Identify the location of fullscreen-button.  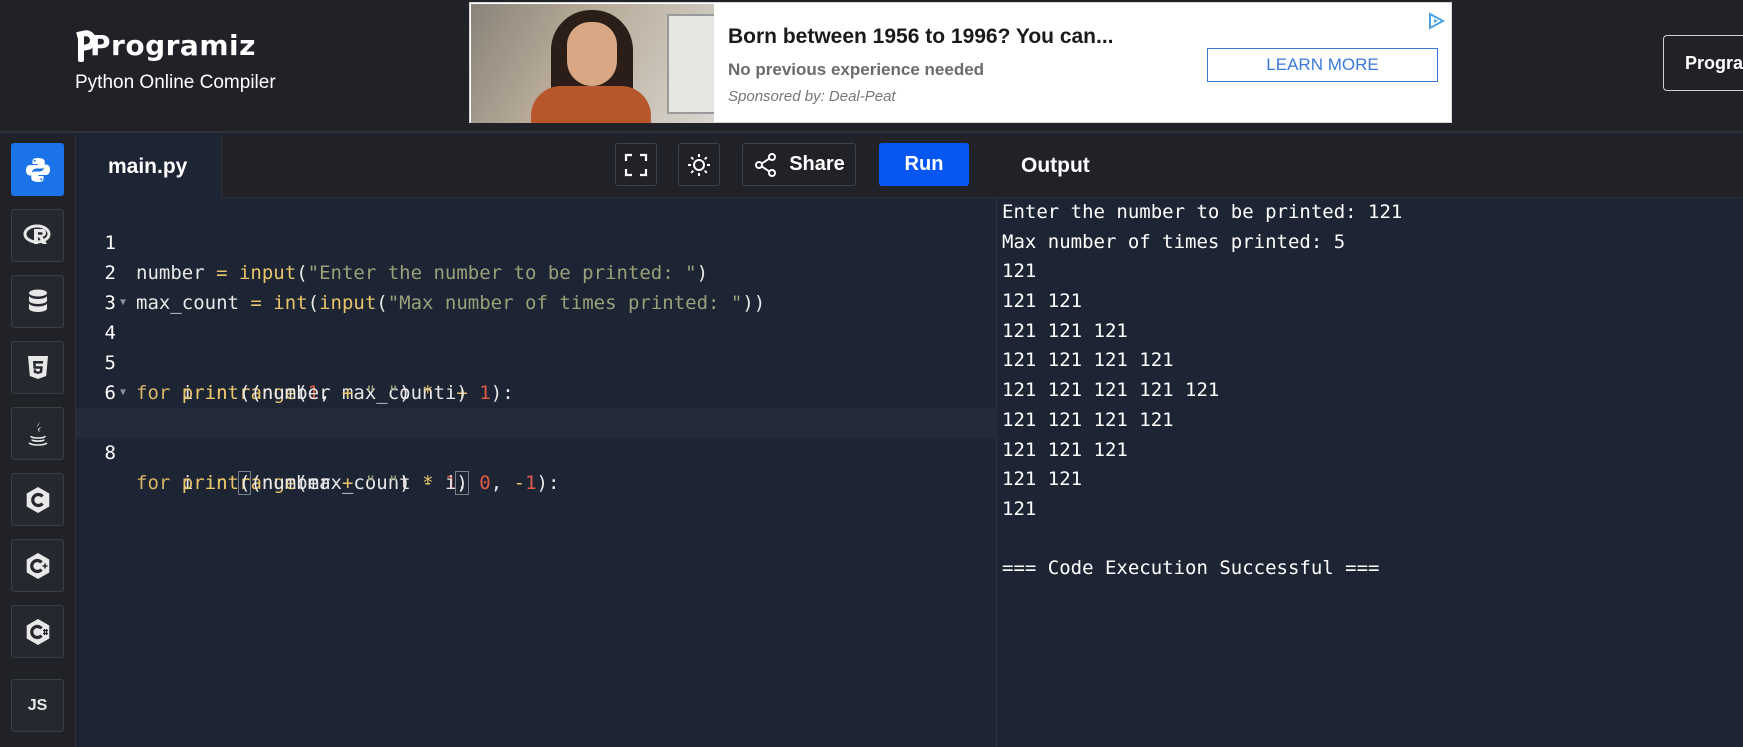
(636, 164).